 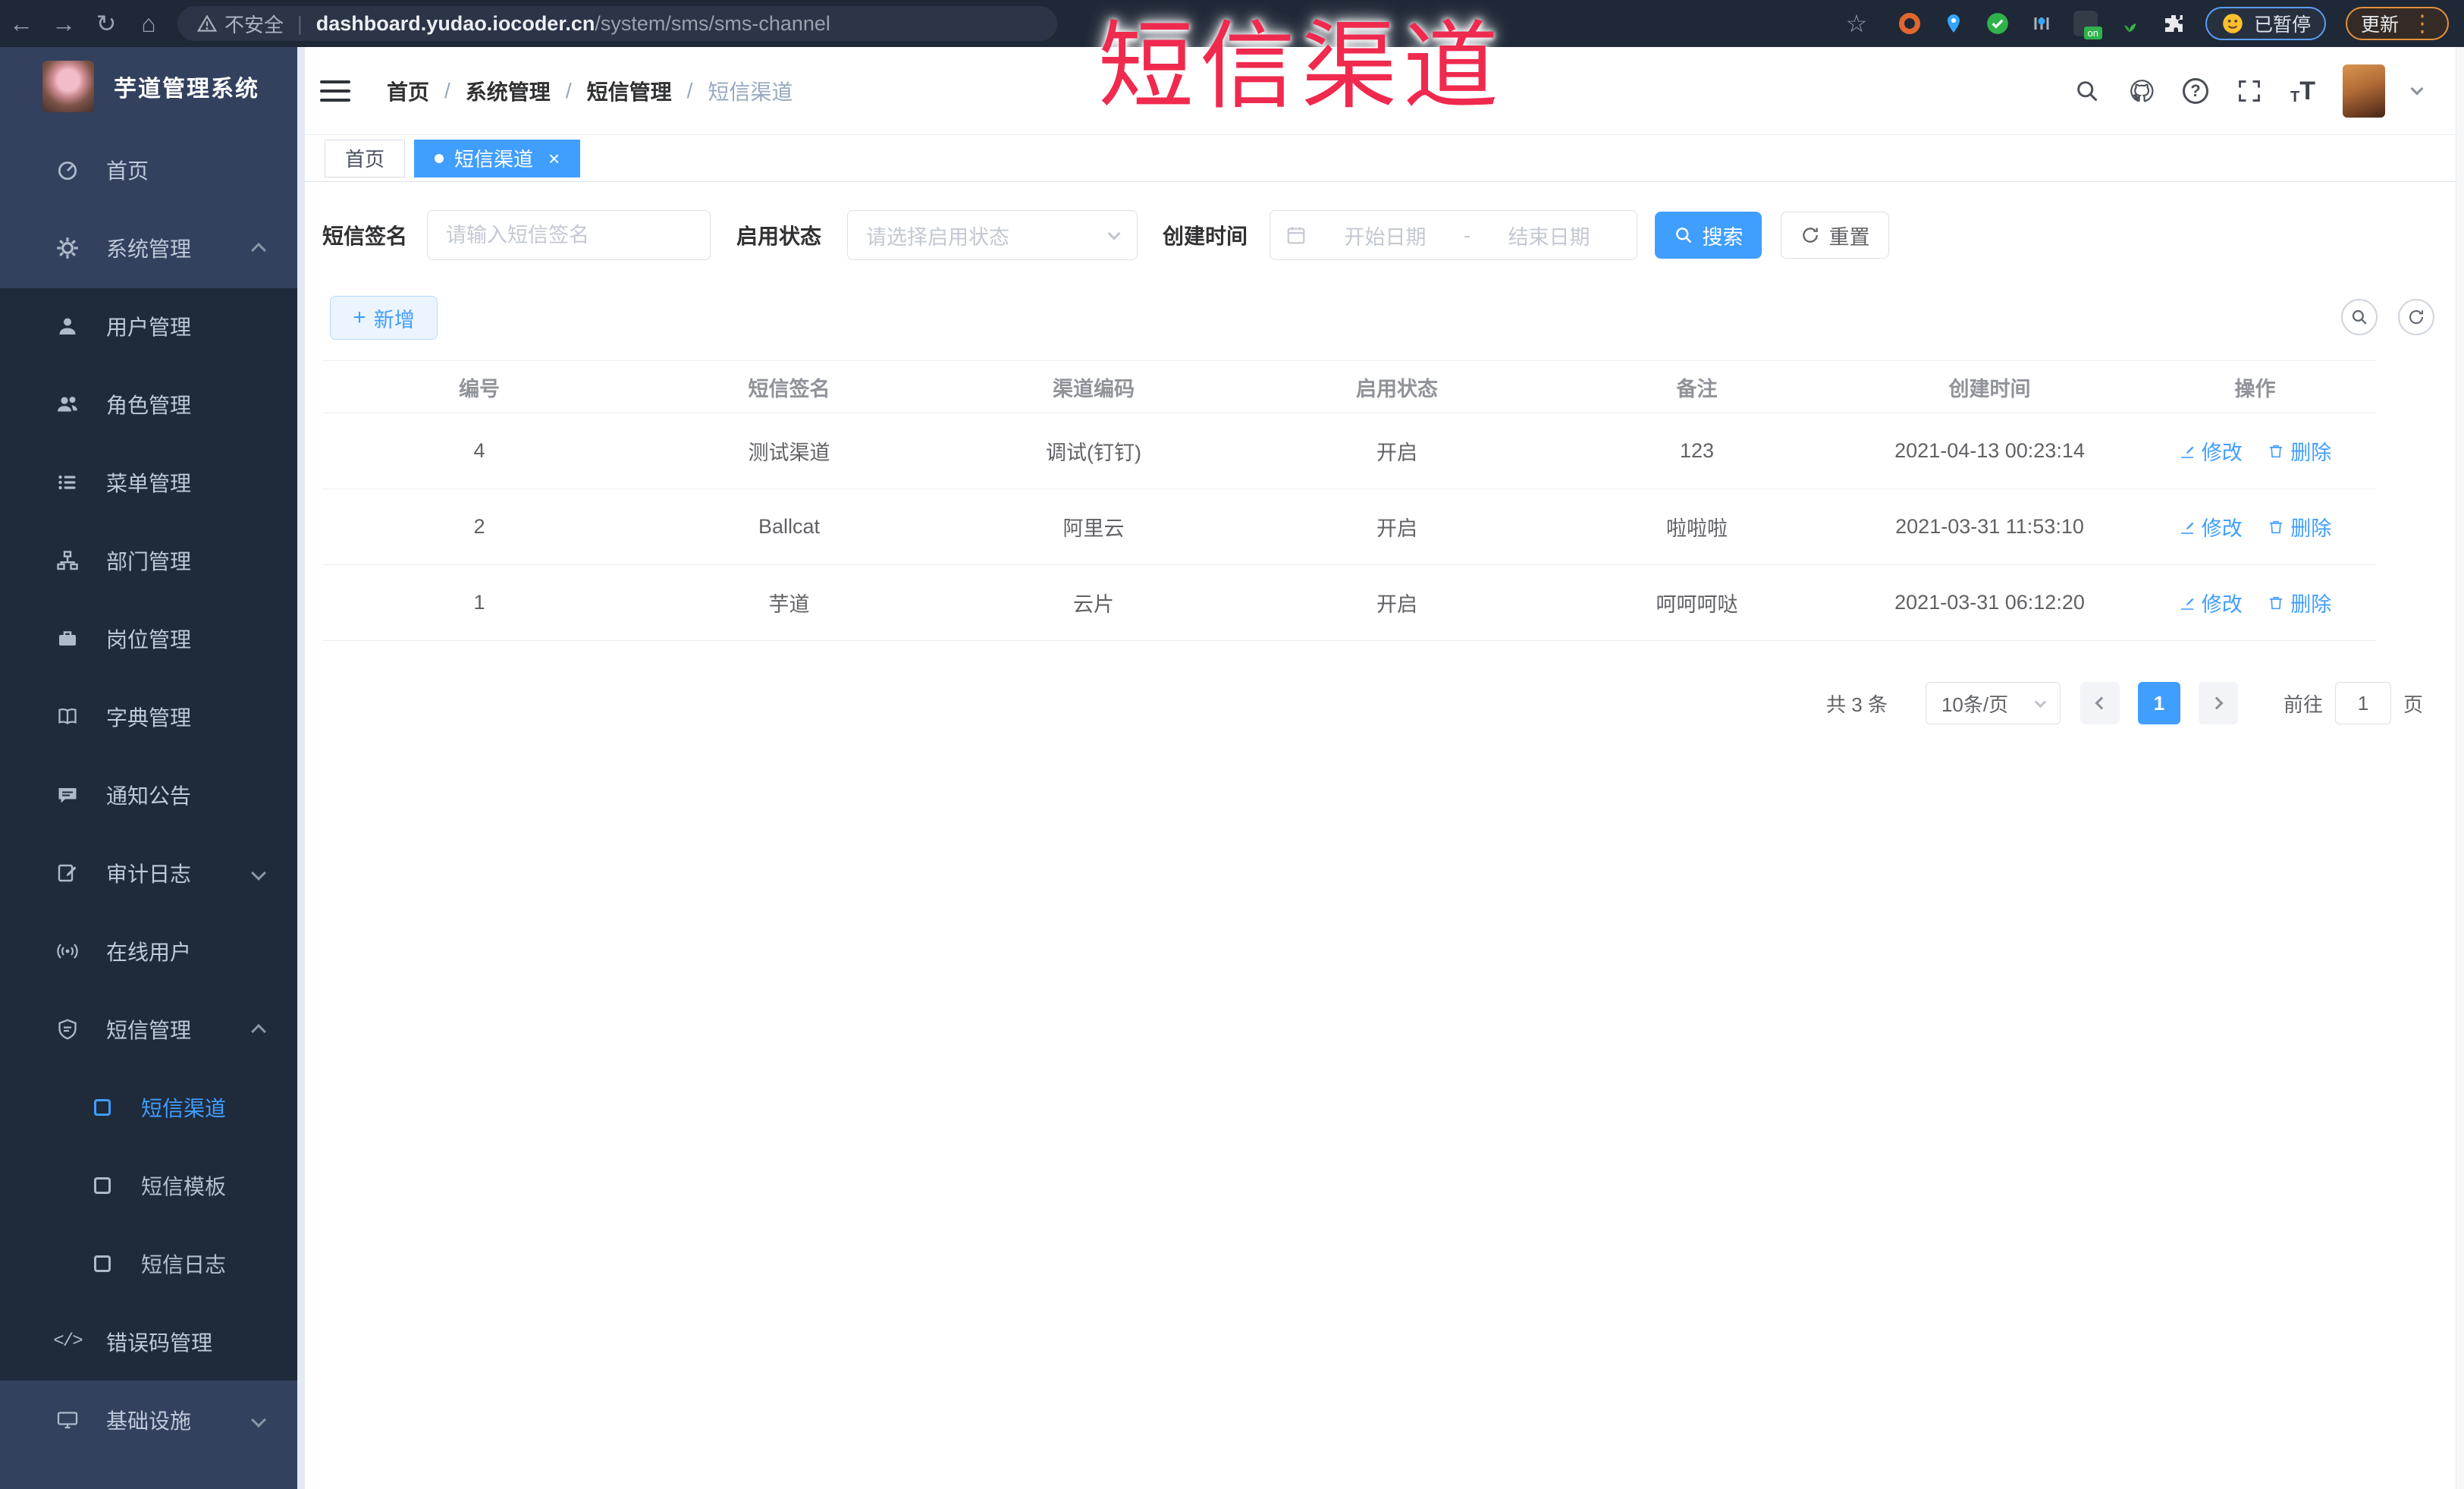 I want to click on sidebar-item-label: 用户管理, so click(x=149, y=327).